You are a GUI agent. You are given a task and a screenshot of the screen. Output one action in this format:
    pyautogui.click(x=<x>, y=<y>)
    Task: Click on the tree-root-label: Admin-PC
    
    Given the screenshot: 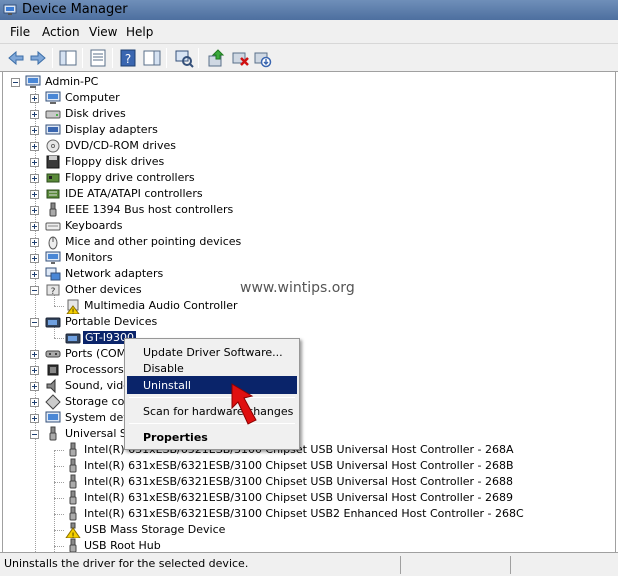 What is the action you would take?
    pyautogui.click(x=72, y=81)
    